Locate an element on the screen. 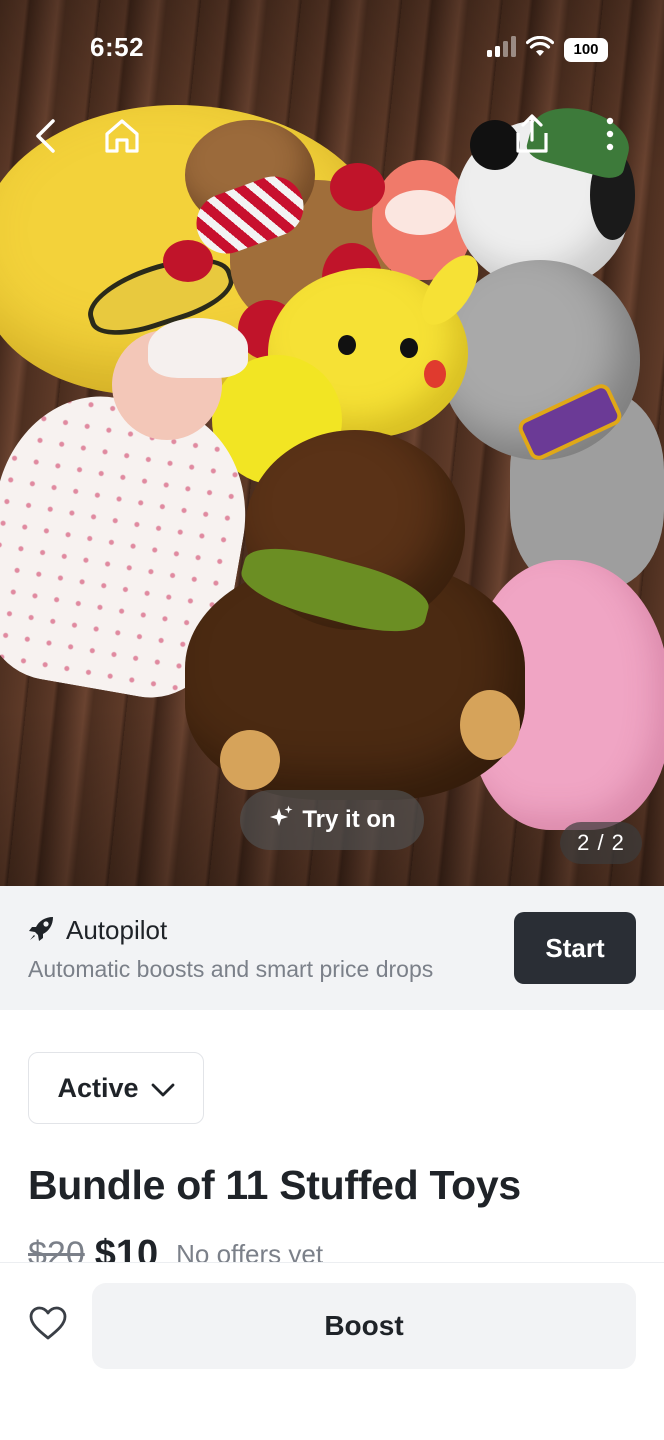 Image resolution: width=664 pixels, height=1440 pixels. status-time: 6:52 is located at coordinates (117, 47).